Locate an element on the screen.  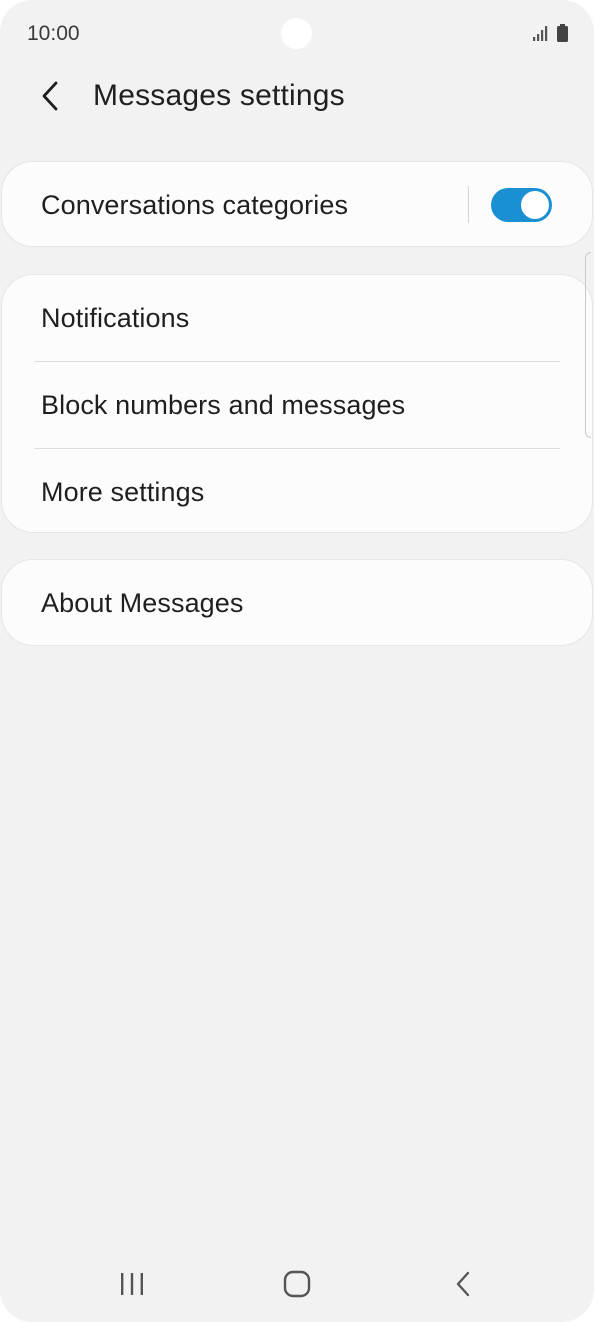
back-button is located at coordinates (50, 96).